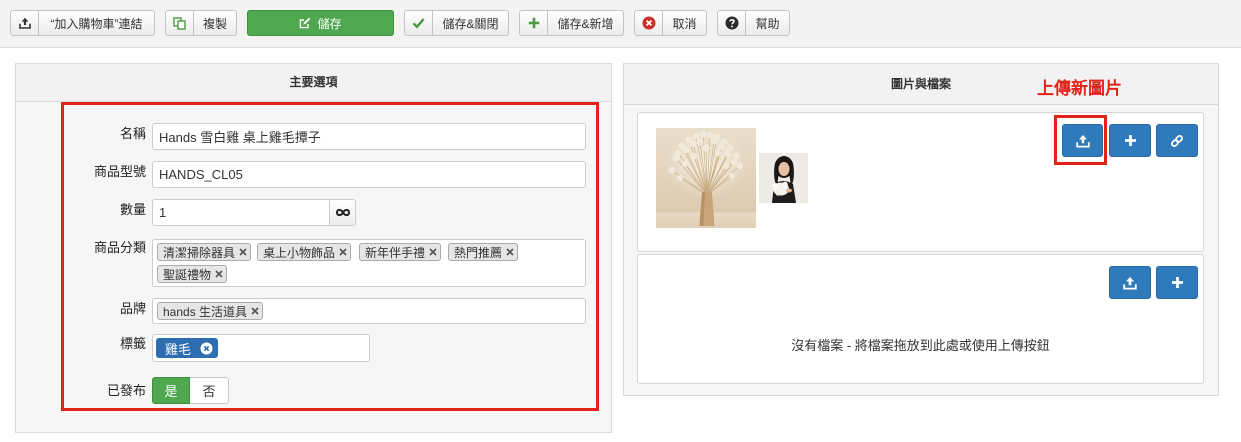 The image size is (1241, 442). Describe the element at coordinates (670, 23) in the screenshot. I see `cancel-button: 取消` at that location.